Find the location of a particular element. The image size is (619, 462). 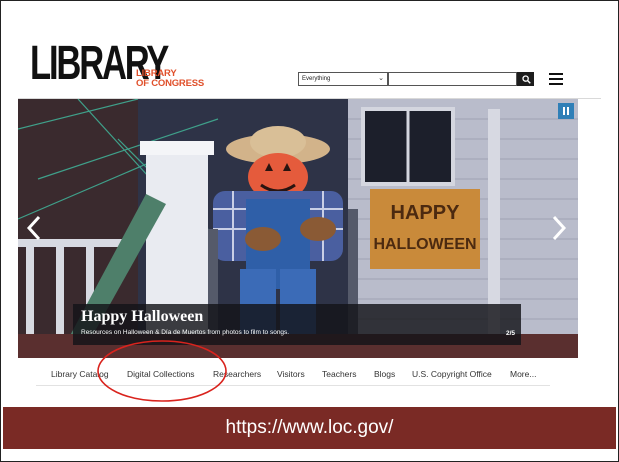

site-header: LIBRARY LIBRARY OF CONGRESS Everything ⌄ is located at coordinates (309, 63).